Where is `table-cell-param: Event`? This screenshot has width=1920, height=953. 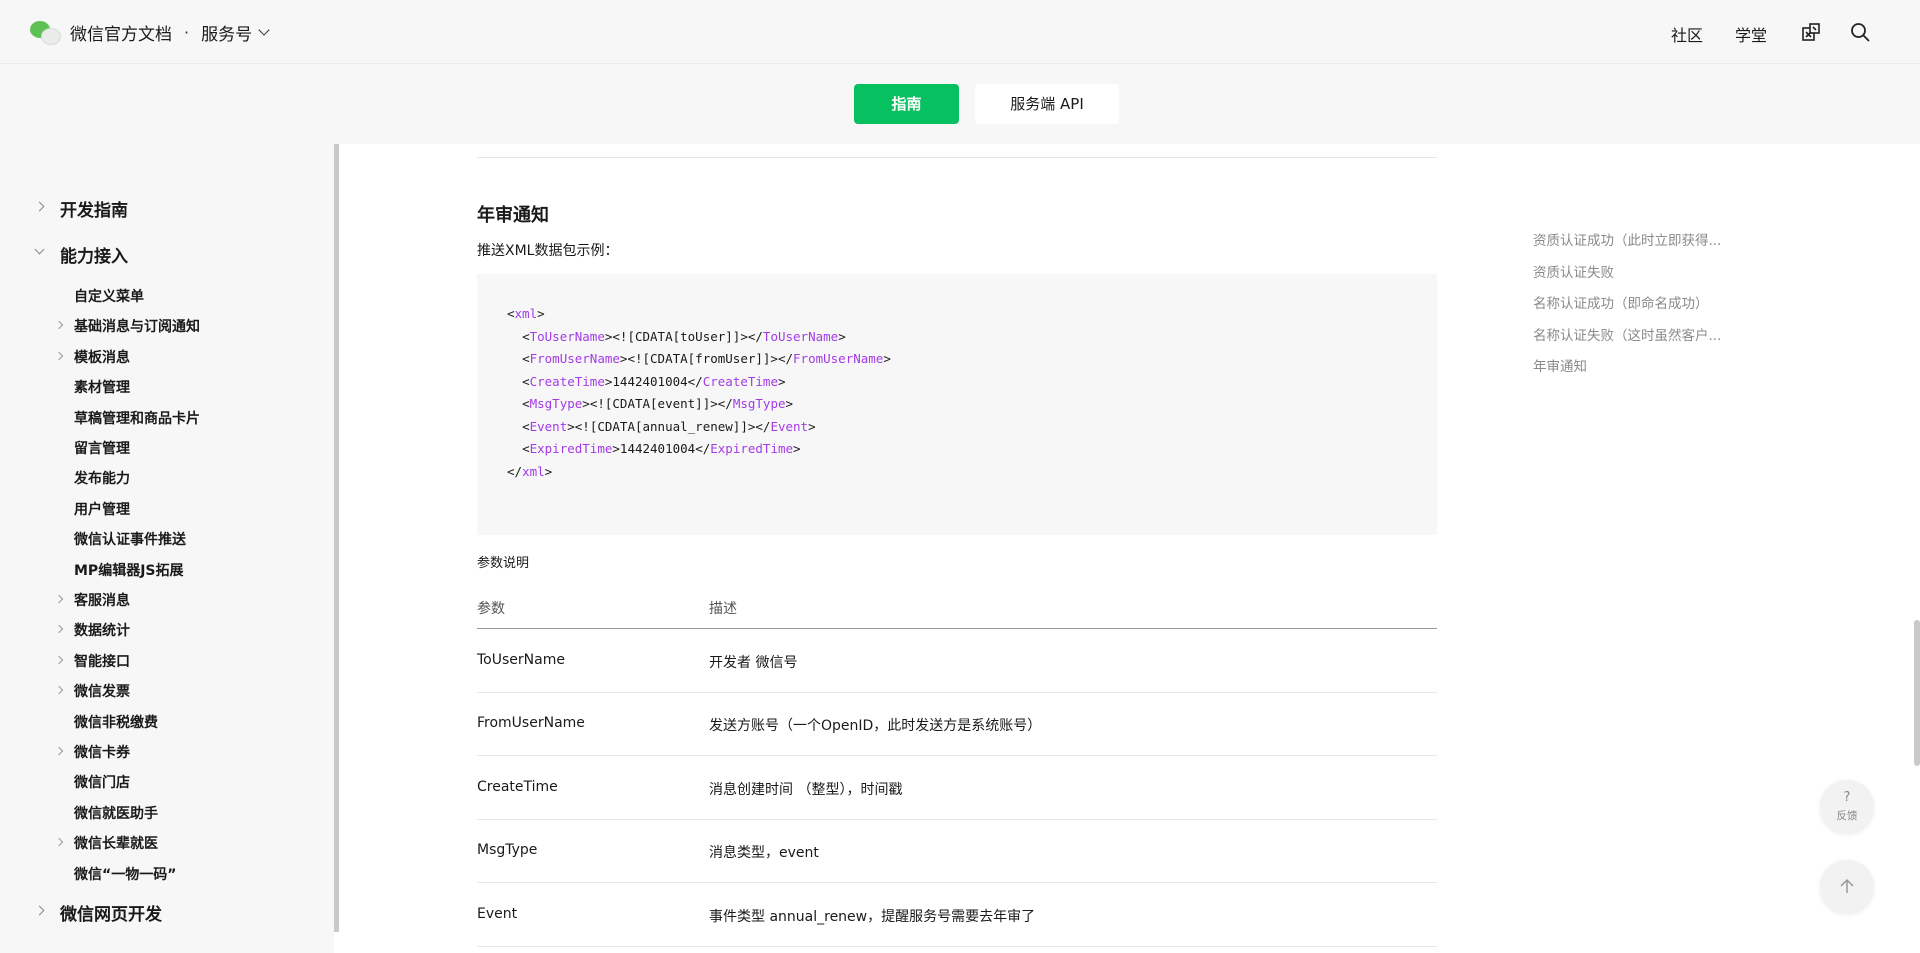
table-cell-param: Event is located at coordinates (497, 913).